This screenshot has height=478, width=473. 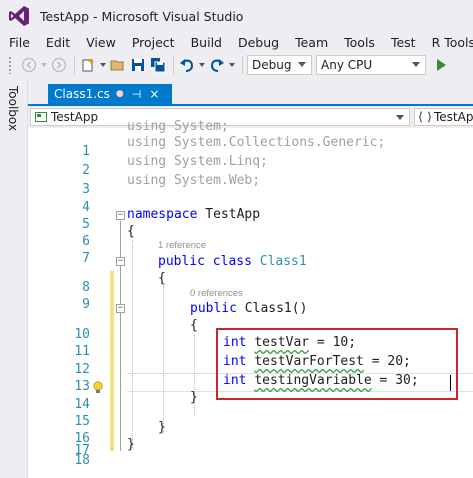 What do you see at coordinates (162, 214) in the screenshot?
I see `namespace-keyword: namespace` at bounding box center [162, 214].